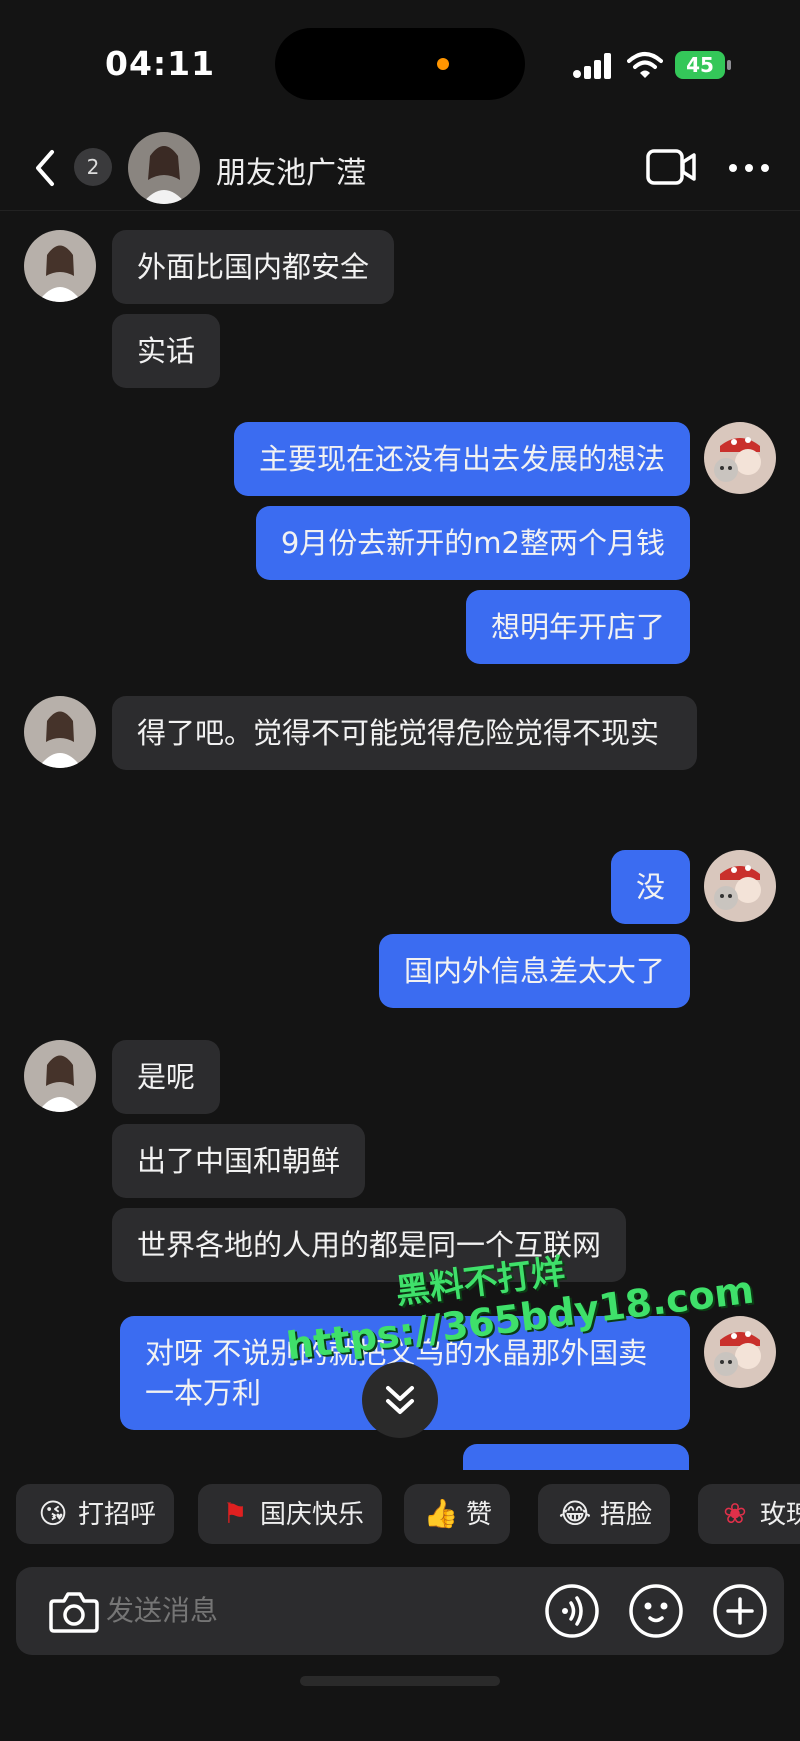  Describe the element at coordinates (117, 1515) in the screenshot. I see `quick-reply-label: 打招呼` at that location.